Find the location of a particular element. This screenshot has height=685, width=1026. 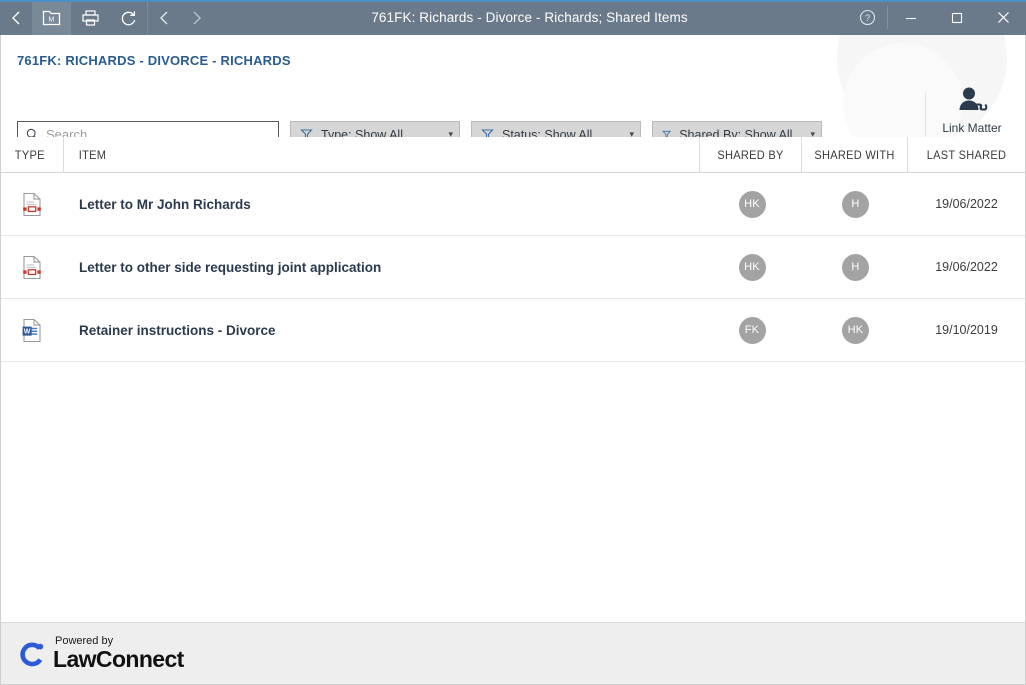

lawconnect-logo: Powered by LawConnect is located at coordinates (101, 653).